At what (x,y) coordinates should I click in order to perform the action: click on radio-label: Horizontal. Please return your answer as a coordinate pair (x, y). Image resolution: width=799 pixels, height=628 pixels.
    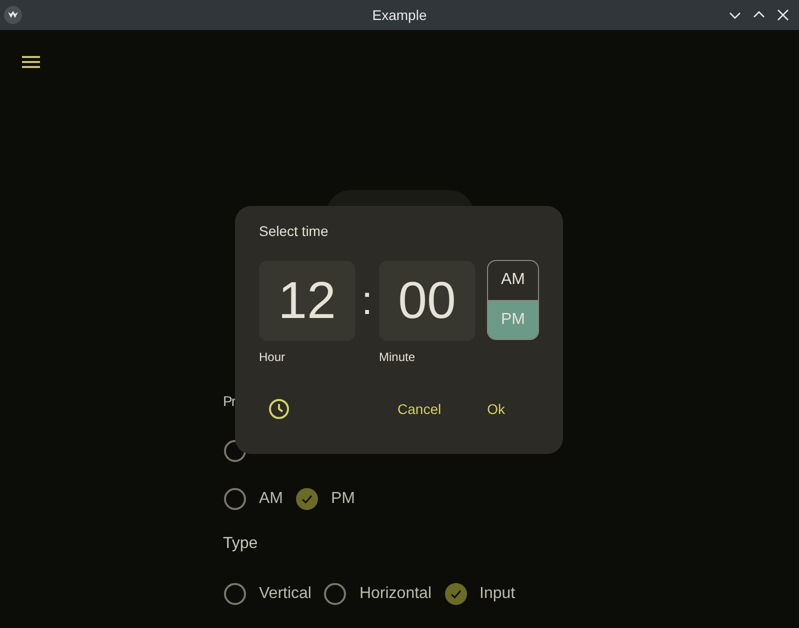
    Looking at the image, I should click on (395, 594).